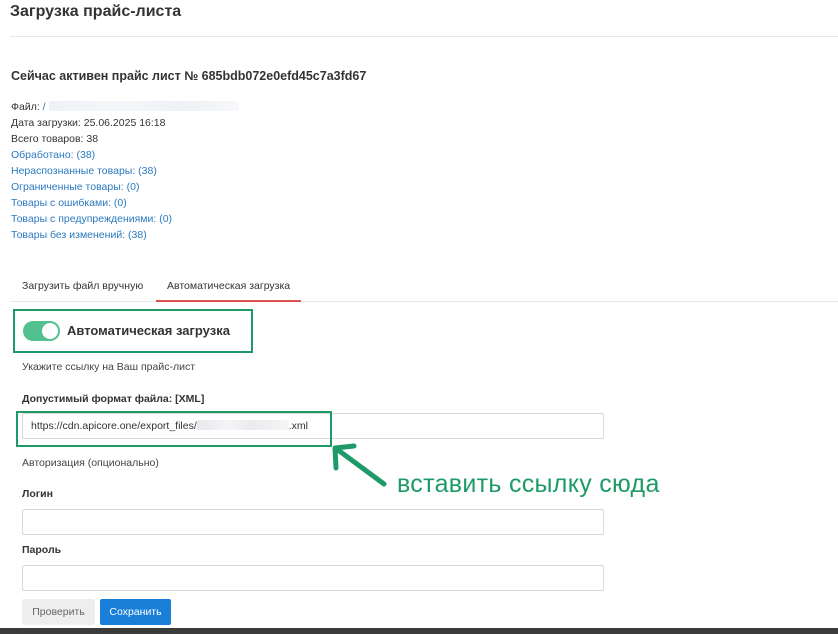 The height and width of the screenshot is (634, 838). I want to click on password-label: Пароль, so click(42, 550).